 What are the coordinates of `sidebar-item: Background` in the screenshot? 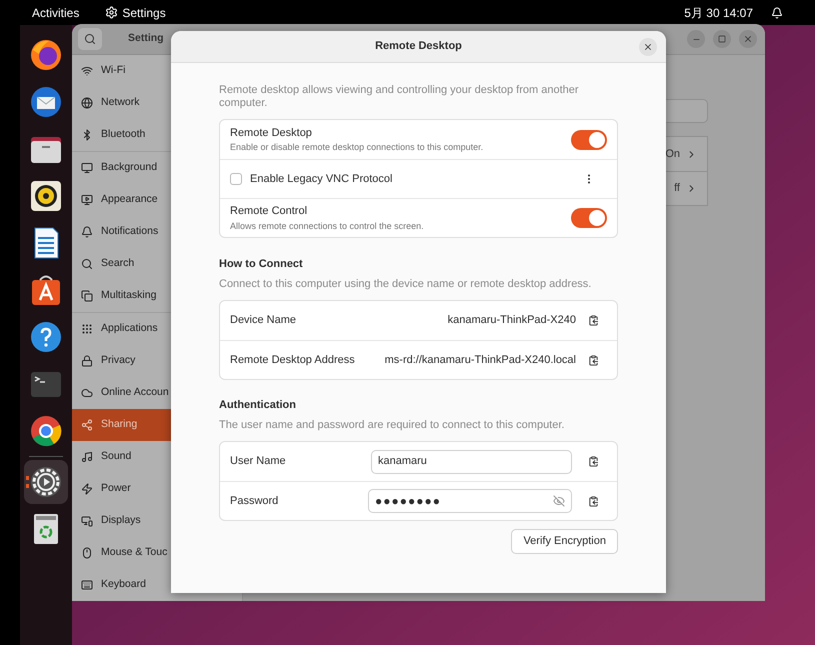 It's located at (157, 168).